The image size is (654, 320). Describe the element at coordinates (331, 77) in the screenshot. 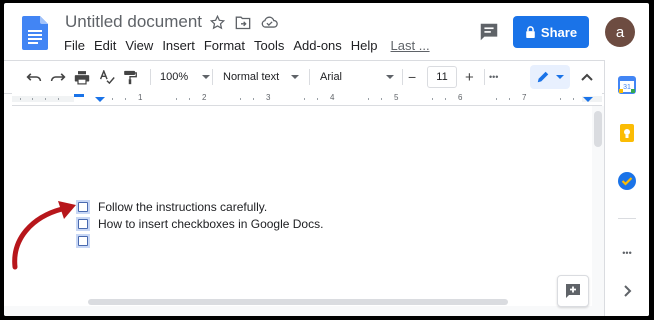

I see `font-value: Arial` at that location.